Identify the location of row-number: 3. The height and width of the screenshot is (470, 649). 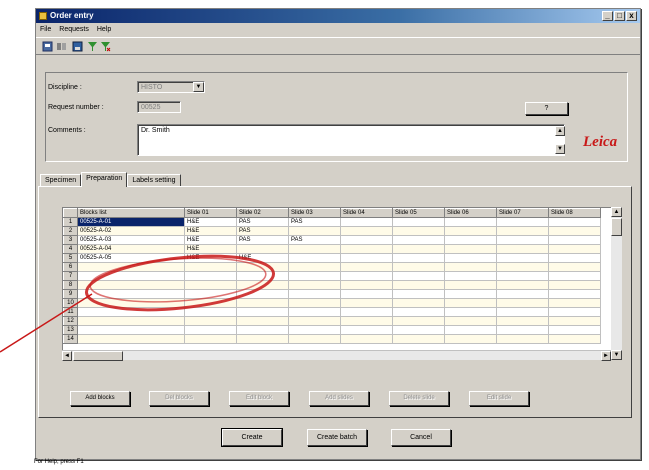
(70, 240).